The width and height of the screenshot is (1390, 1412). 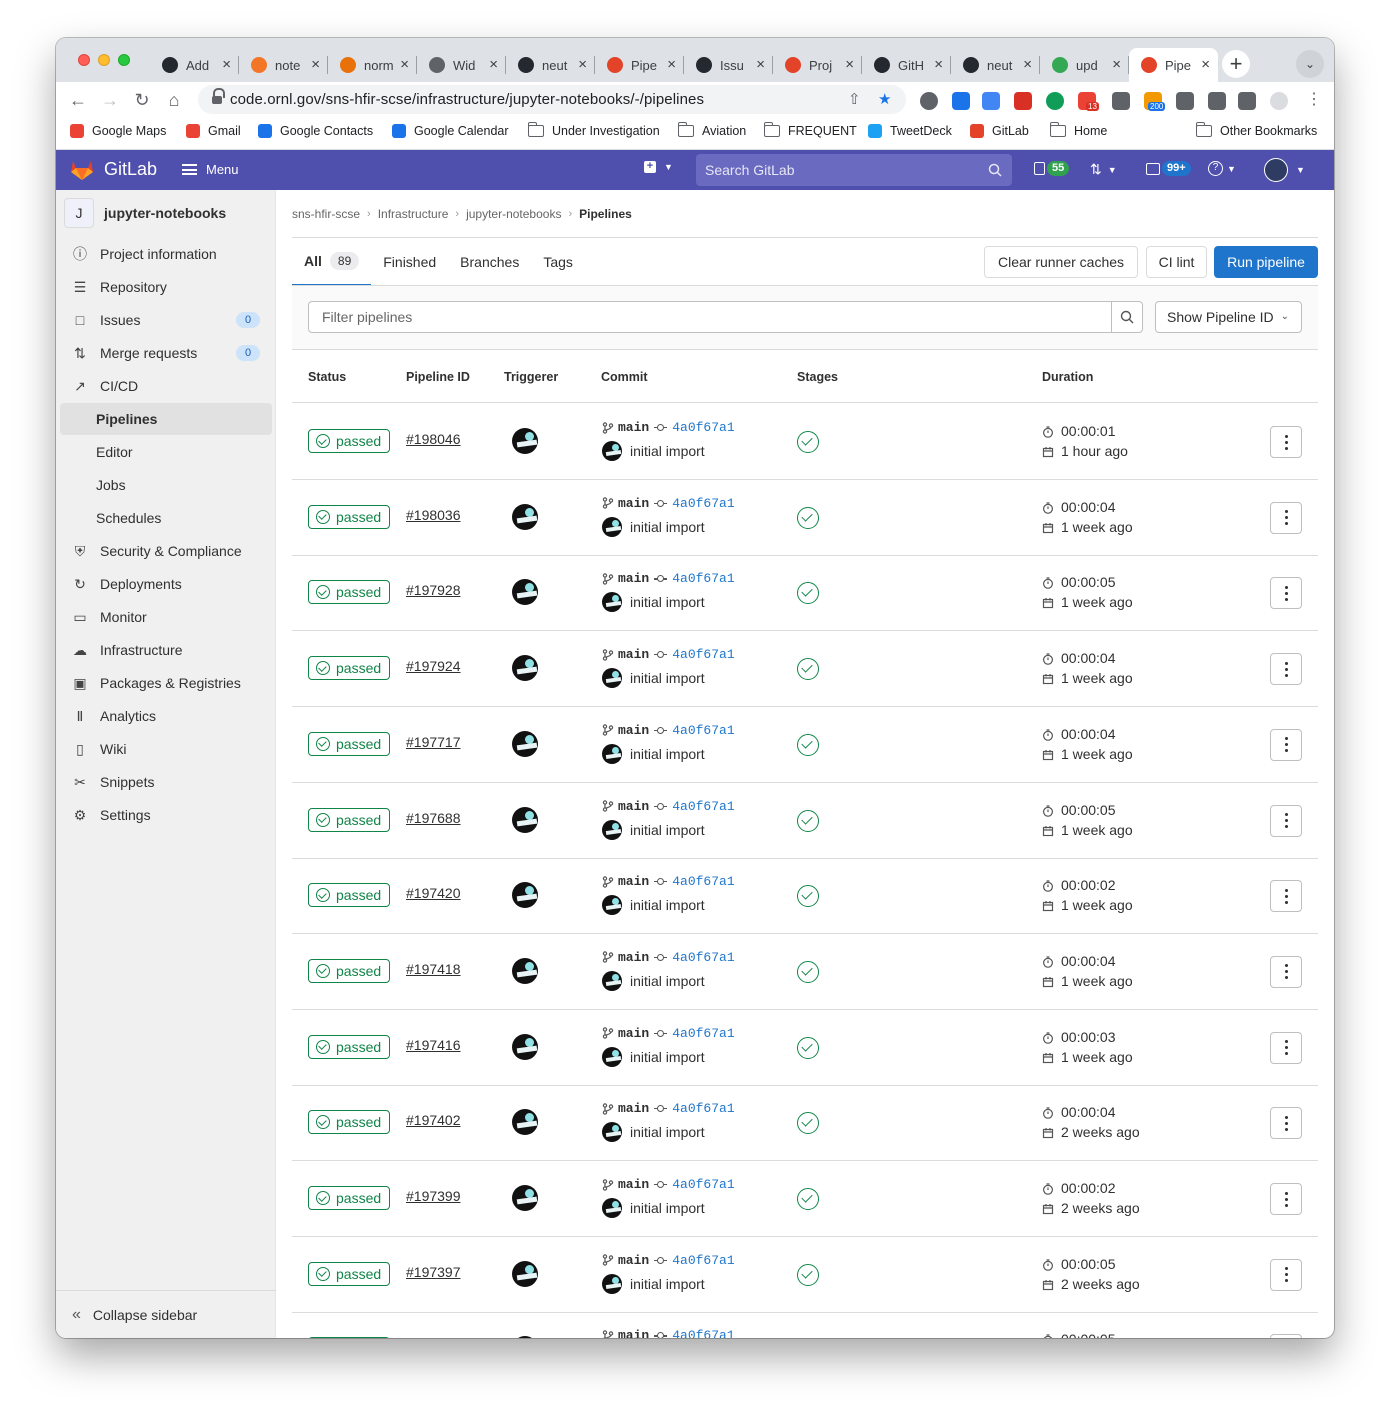 What do you see at coordinates (1284, 170) in the screenshot?
I see `user-menu-button: ▼` at bounding box center [1284, 170].